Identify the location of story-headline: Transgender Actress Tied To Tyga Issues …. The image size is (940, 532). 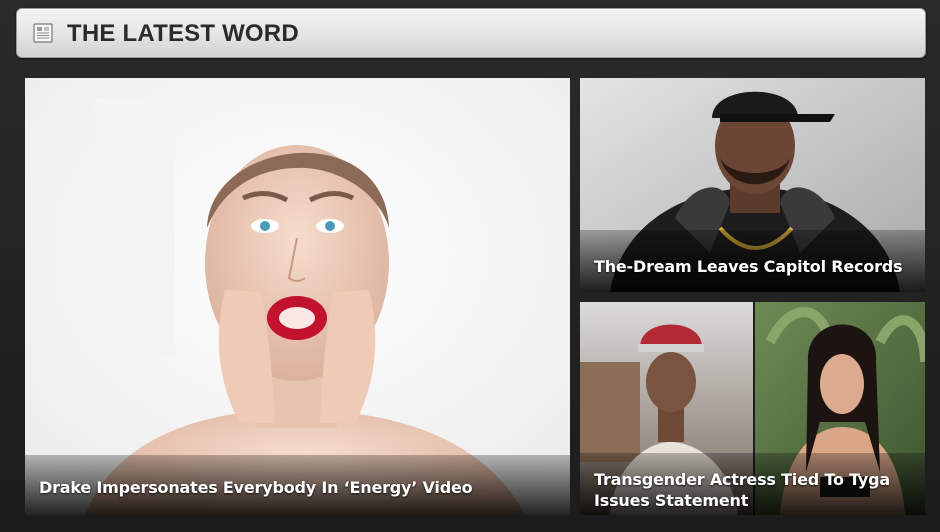
(752, 484).